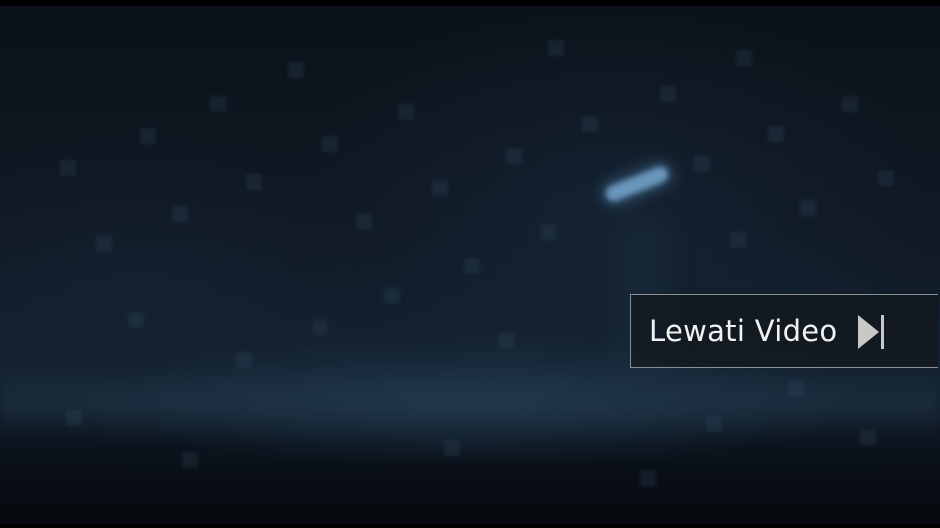 This screenshot has width=940, height=528. What do you see at coordinates (637, 184) in the screenshot?
I see `video-light-streak` at bounding box center [637, 184].